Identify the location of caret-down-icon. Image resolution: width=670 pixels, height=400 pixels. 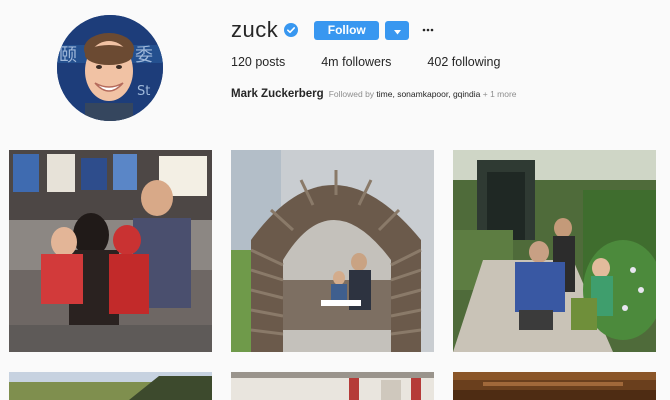
(397, 30).